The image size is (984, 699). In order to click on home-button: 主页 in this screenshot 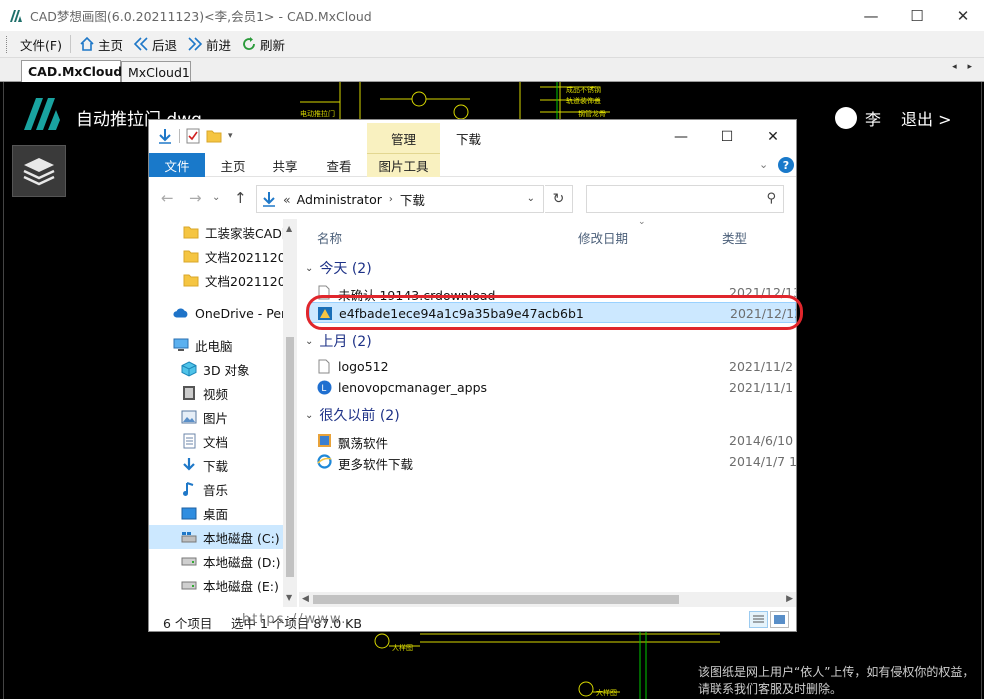, I will do `click(101, 44)`.